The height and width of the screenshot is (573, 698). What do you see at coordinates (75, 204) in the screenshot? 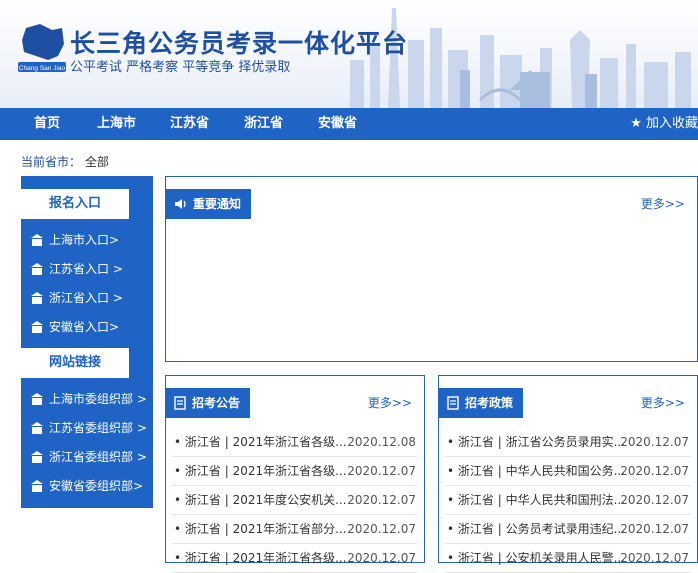
I see `registration-entry-heading: 报名入口` at bounding box center [75, 204].